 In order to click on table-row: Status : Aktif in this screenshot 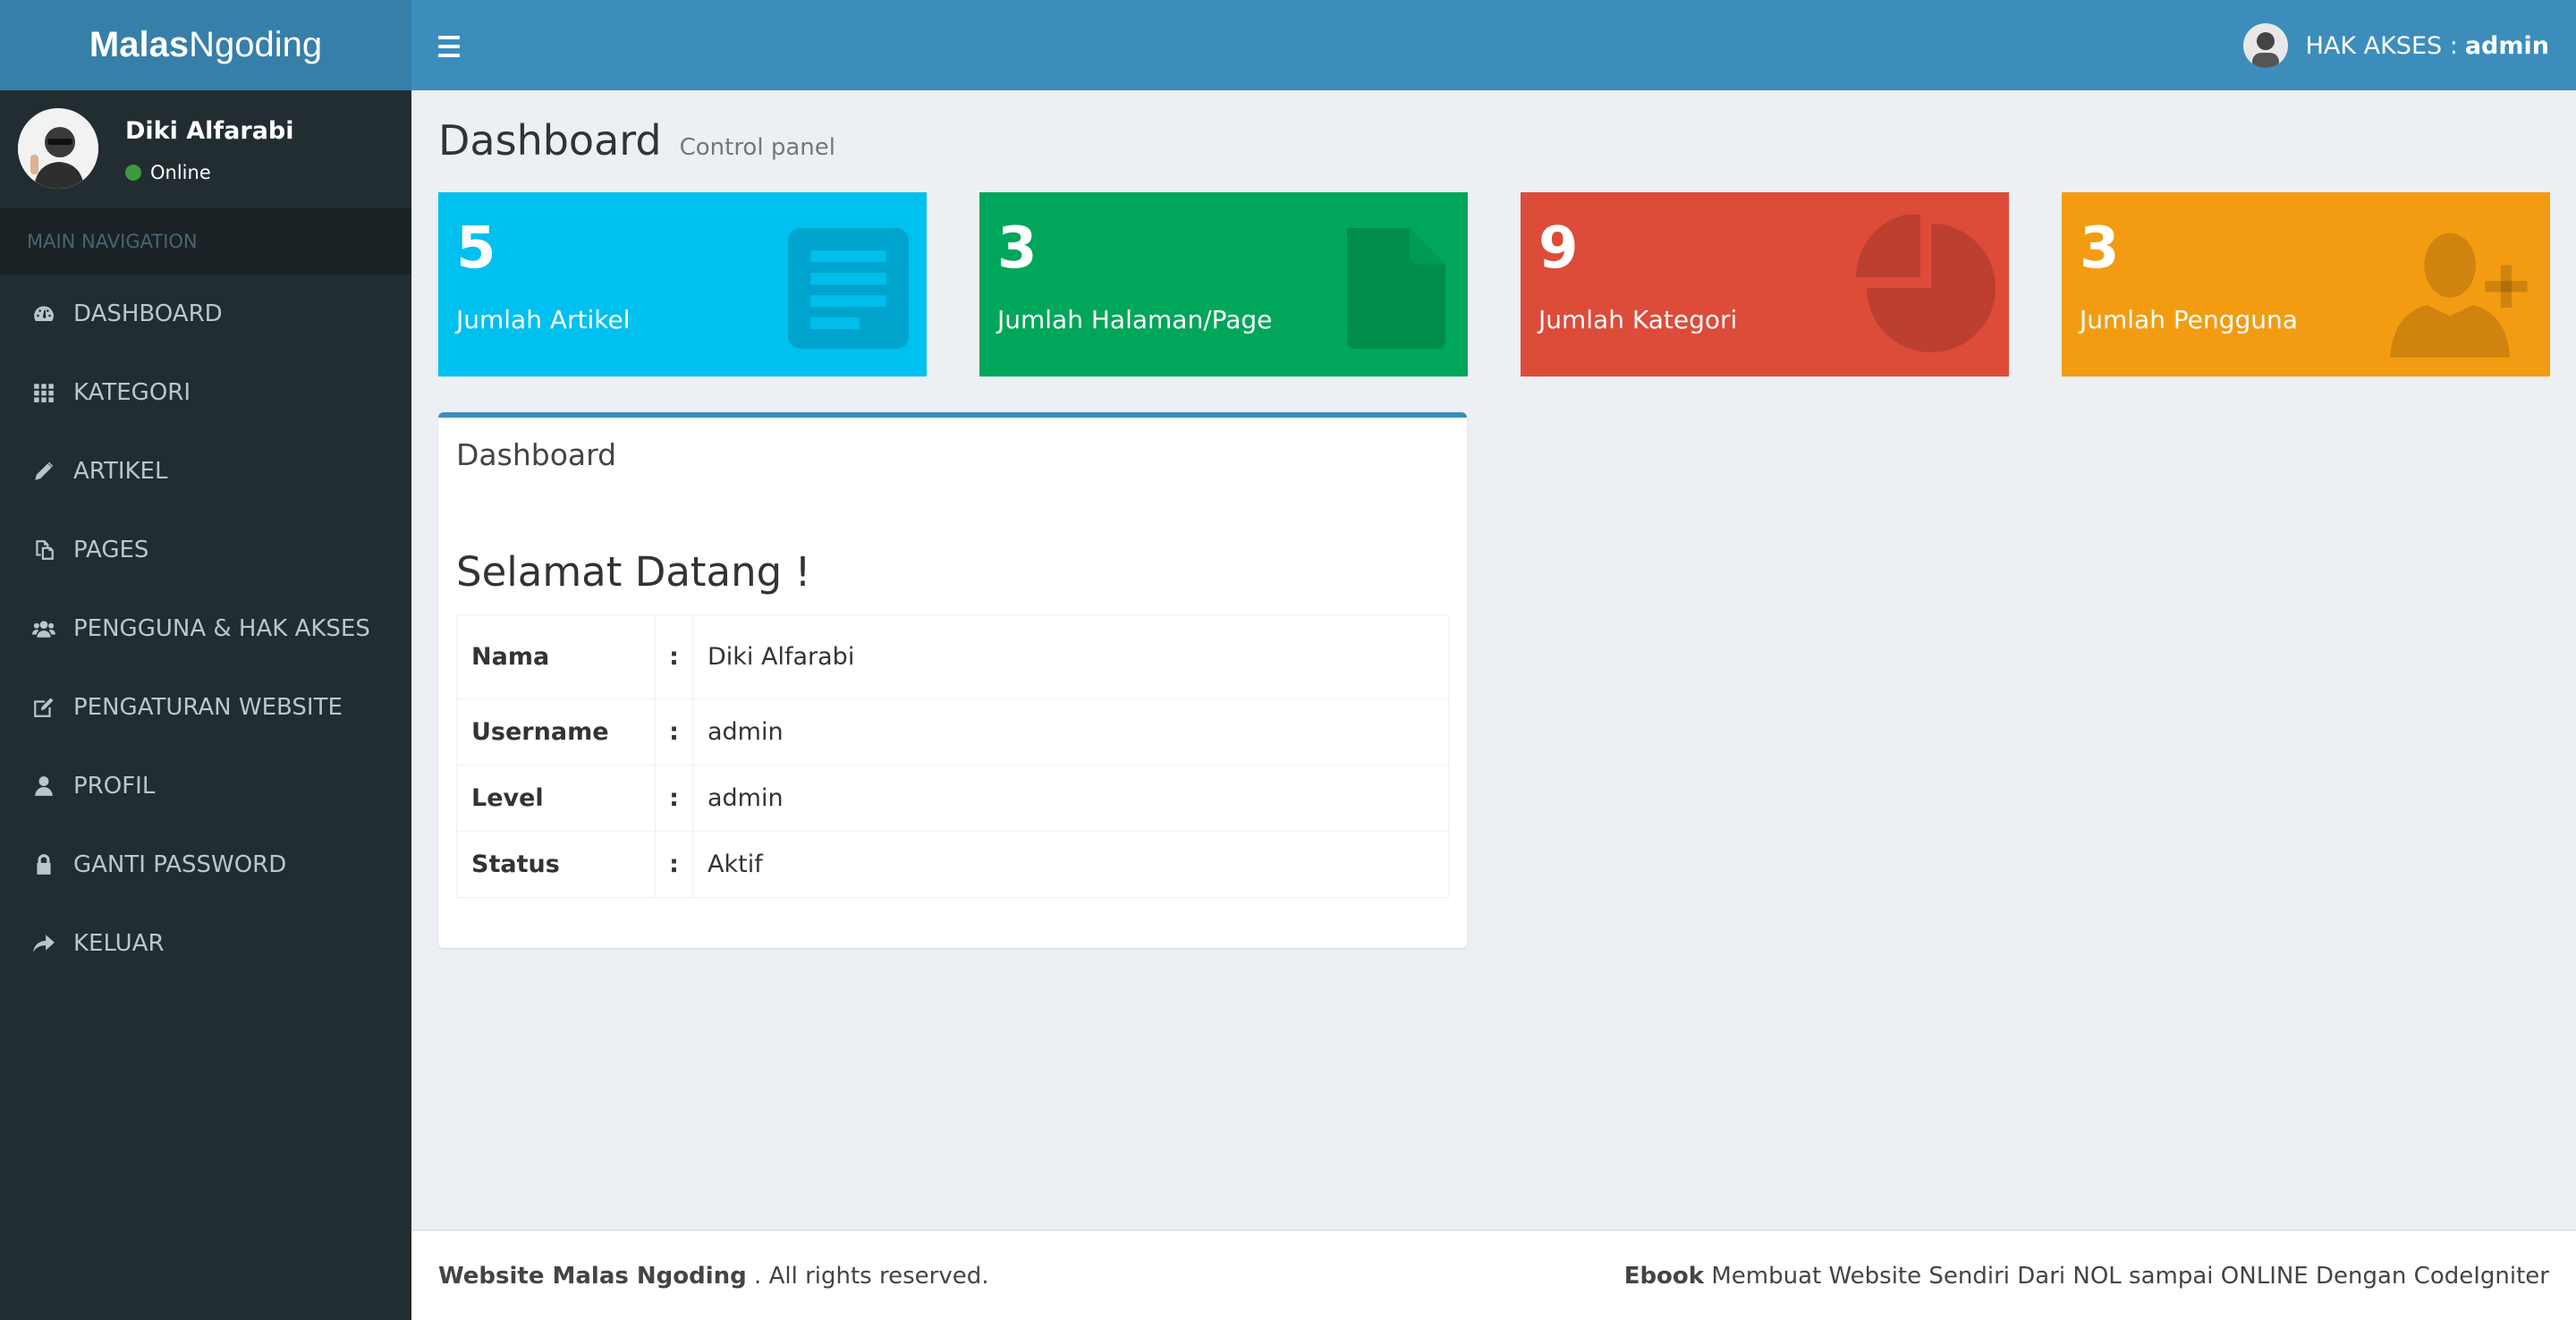, I will do `click(952, 864)`.